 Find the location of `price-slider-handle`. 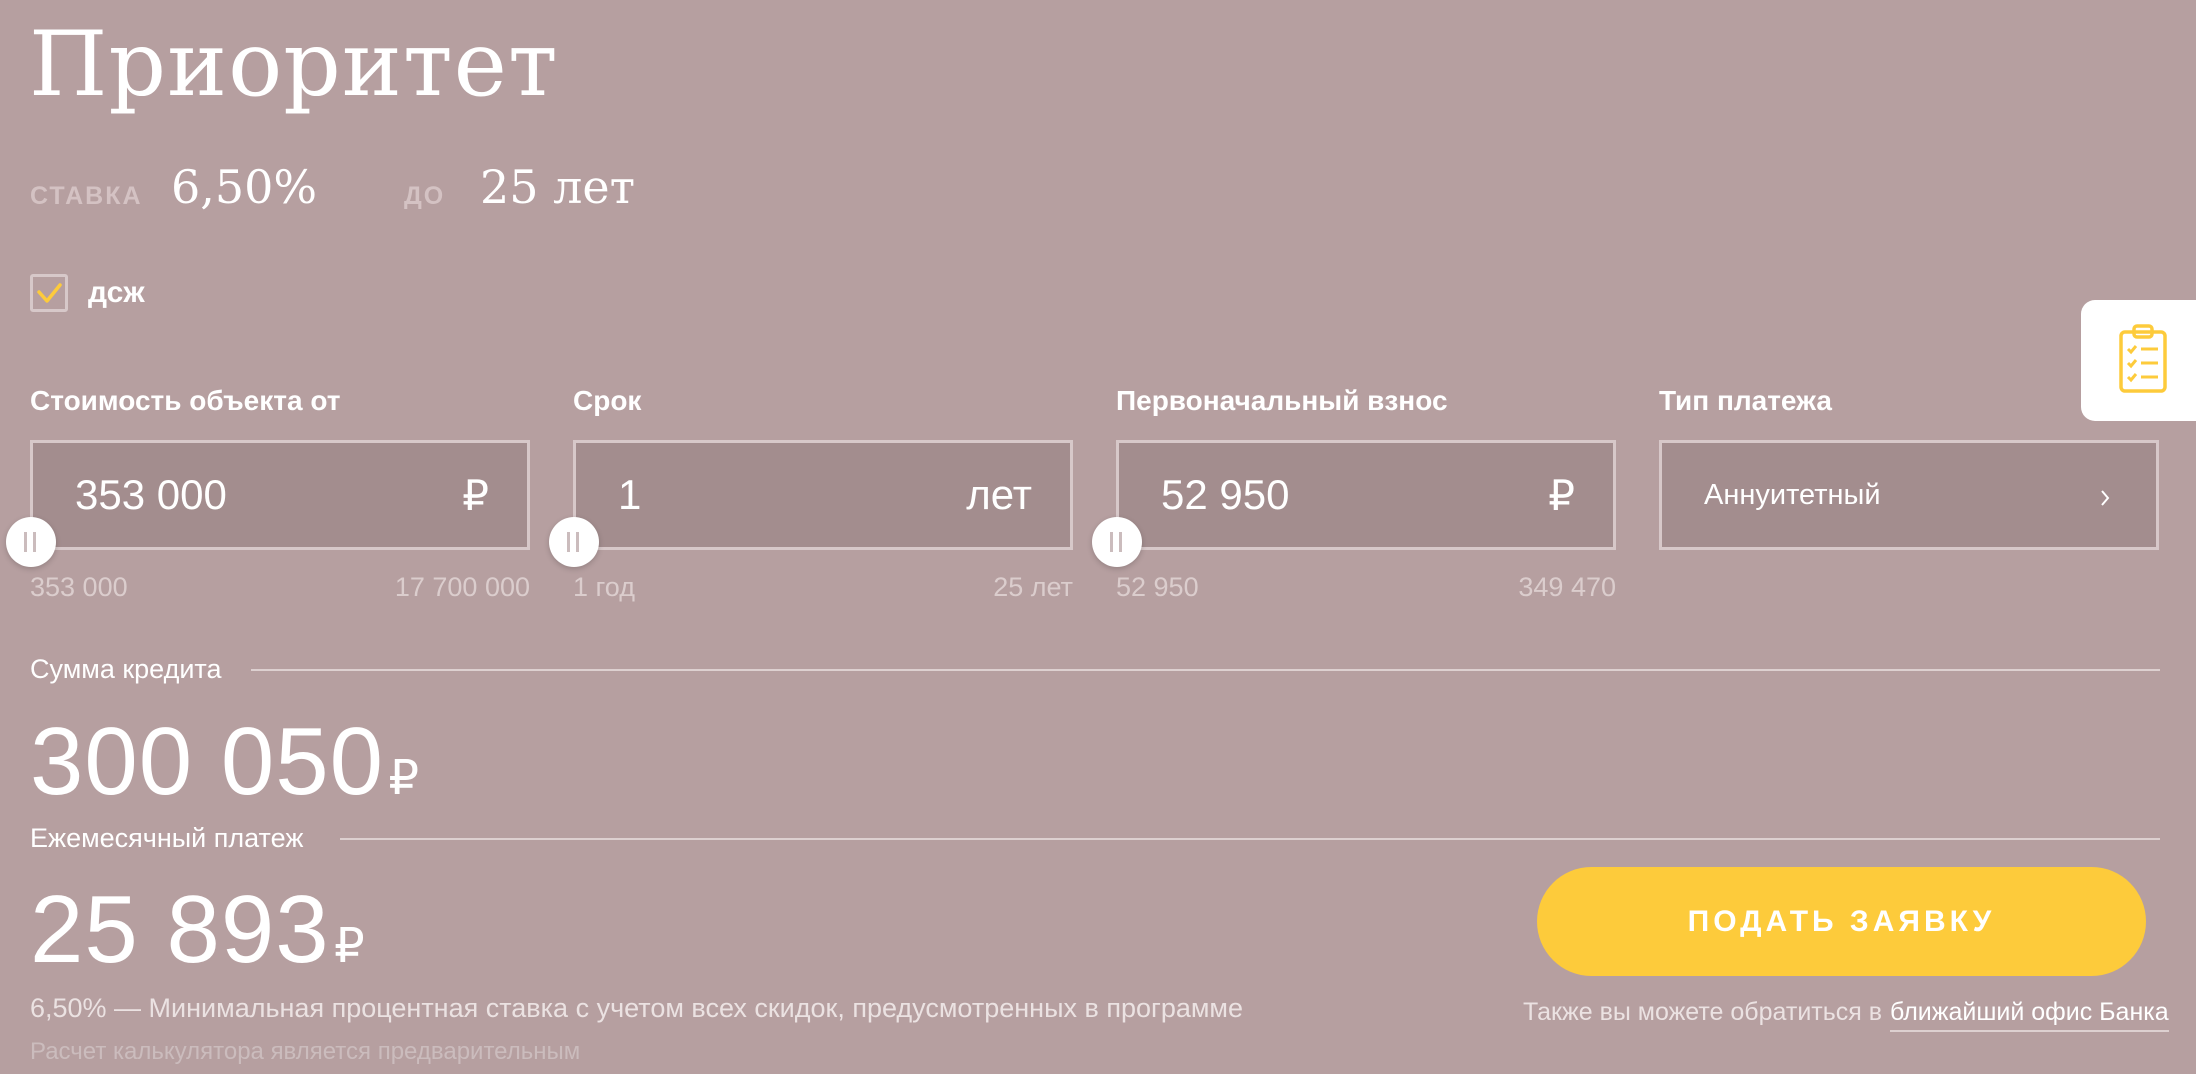

price-slider-handle is located at coordinates (31, 542).